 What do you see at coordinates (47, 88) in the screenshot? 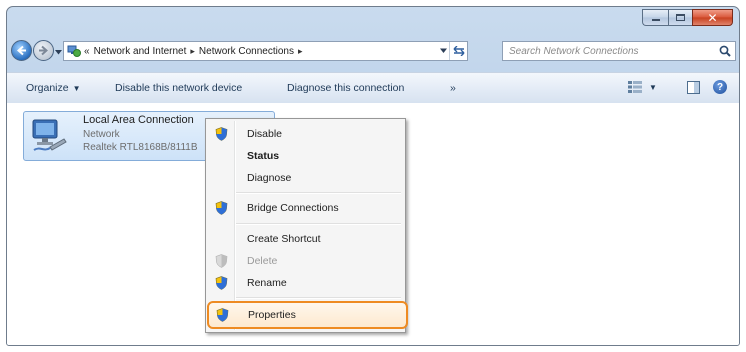
I see `organize-label: Organize` at bounding box center [47, 88].